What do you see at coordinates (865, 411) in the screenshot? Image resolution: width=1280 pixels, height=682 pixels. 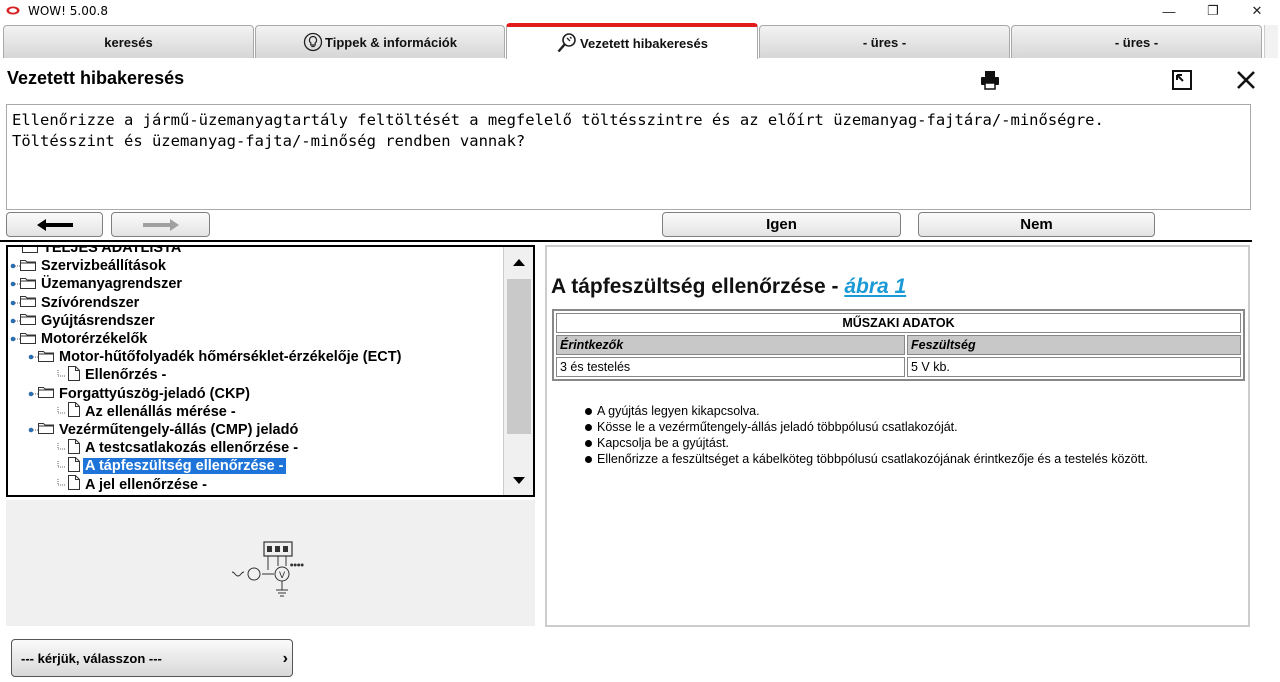 I see `list-item: A gyújtás legyen kikapcsolva.` at bounding box center [865, 411].